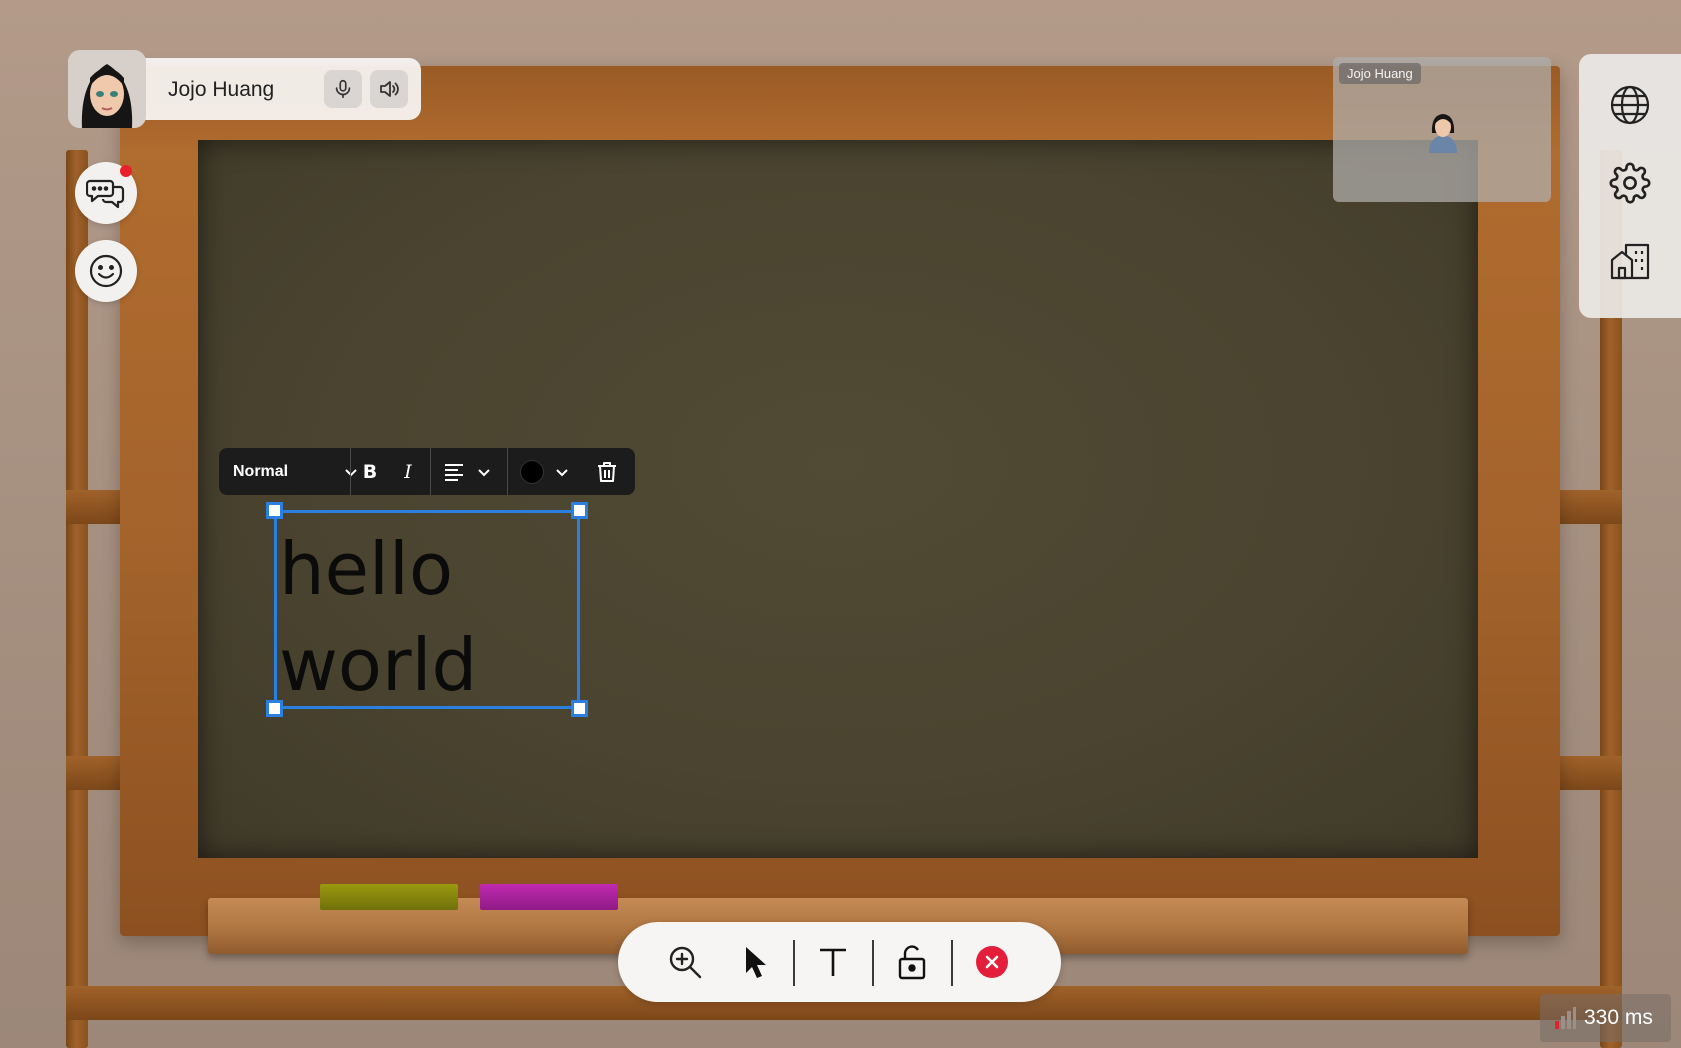 The height and width of the screenshot is (1048, 1681). Describe the element at coordinates (1380, 73) in the screenshot. I see `preview-user-label: Jojo Huang` at that location.